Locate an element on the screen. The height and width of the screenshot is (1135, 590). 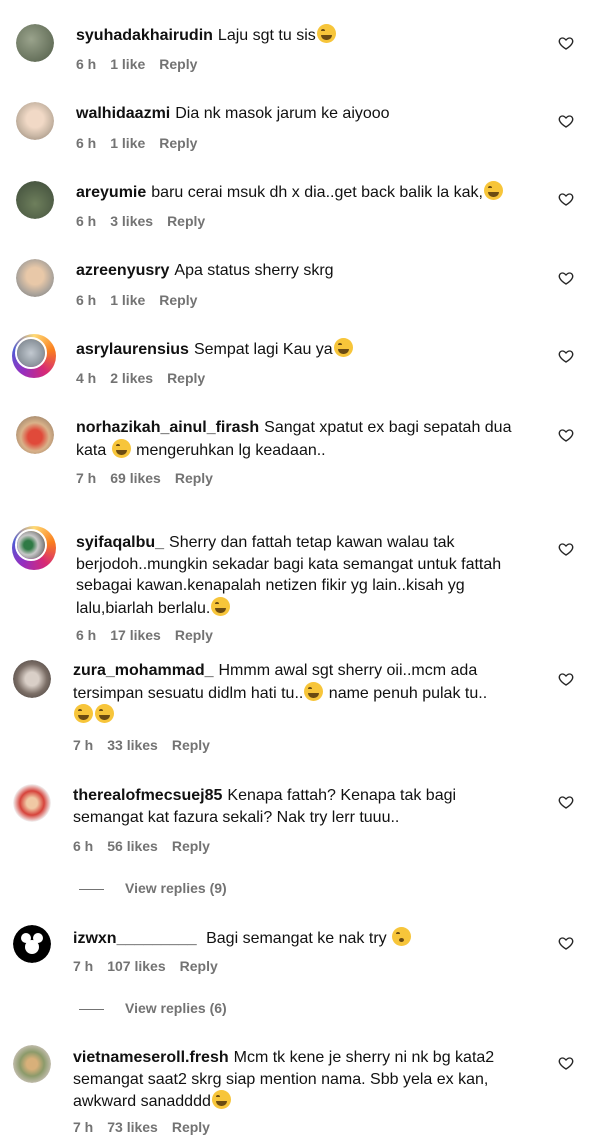
comment-username: syuhadakhairudin is located at coordinates (144, 35).